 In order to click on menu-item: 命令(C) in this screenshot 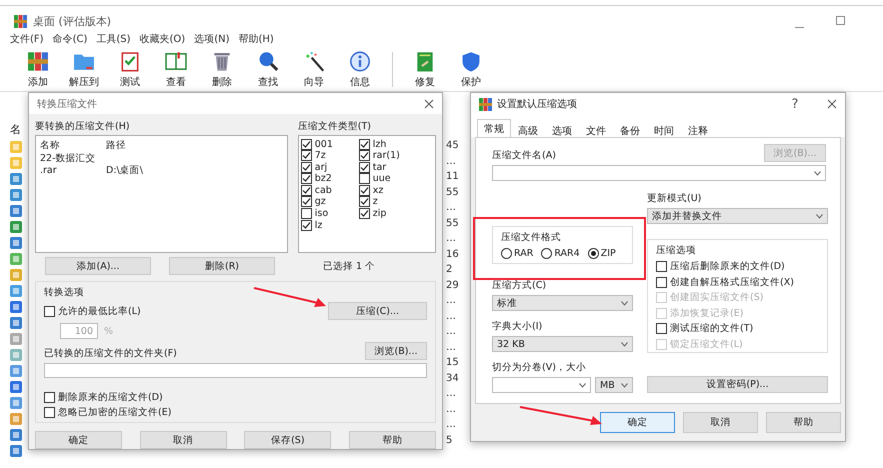, I will do `click(70, 39)`.